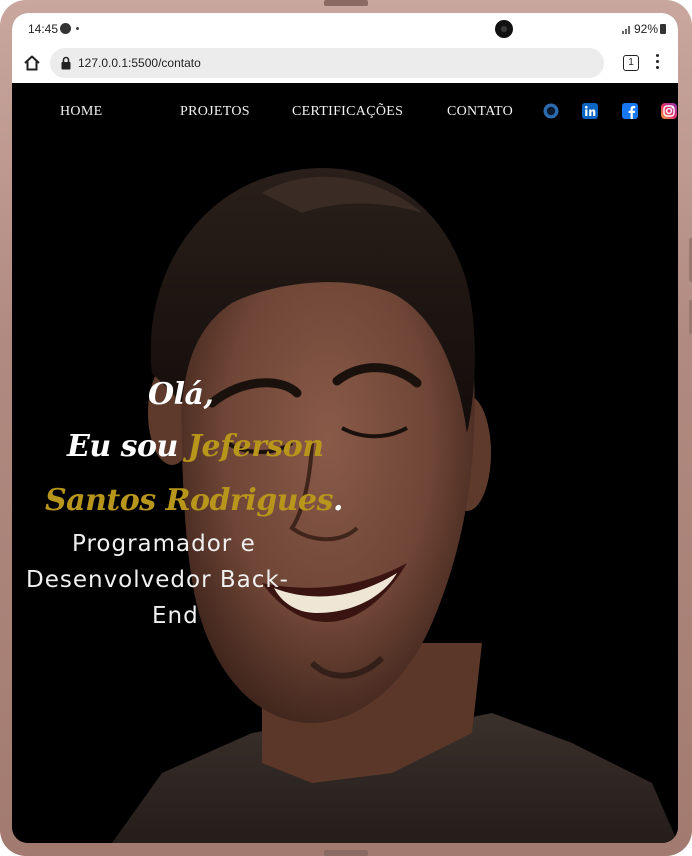  Describe the element at coordinates (164, 544) in the screenshot. I see `hero-subtitle-line1: Programador e` at that location.